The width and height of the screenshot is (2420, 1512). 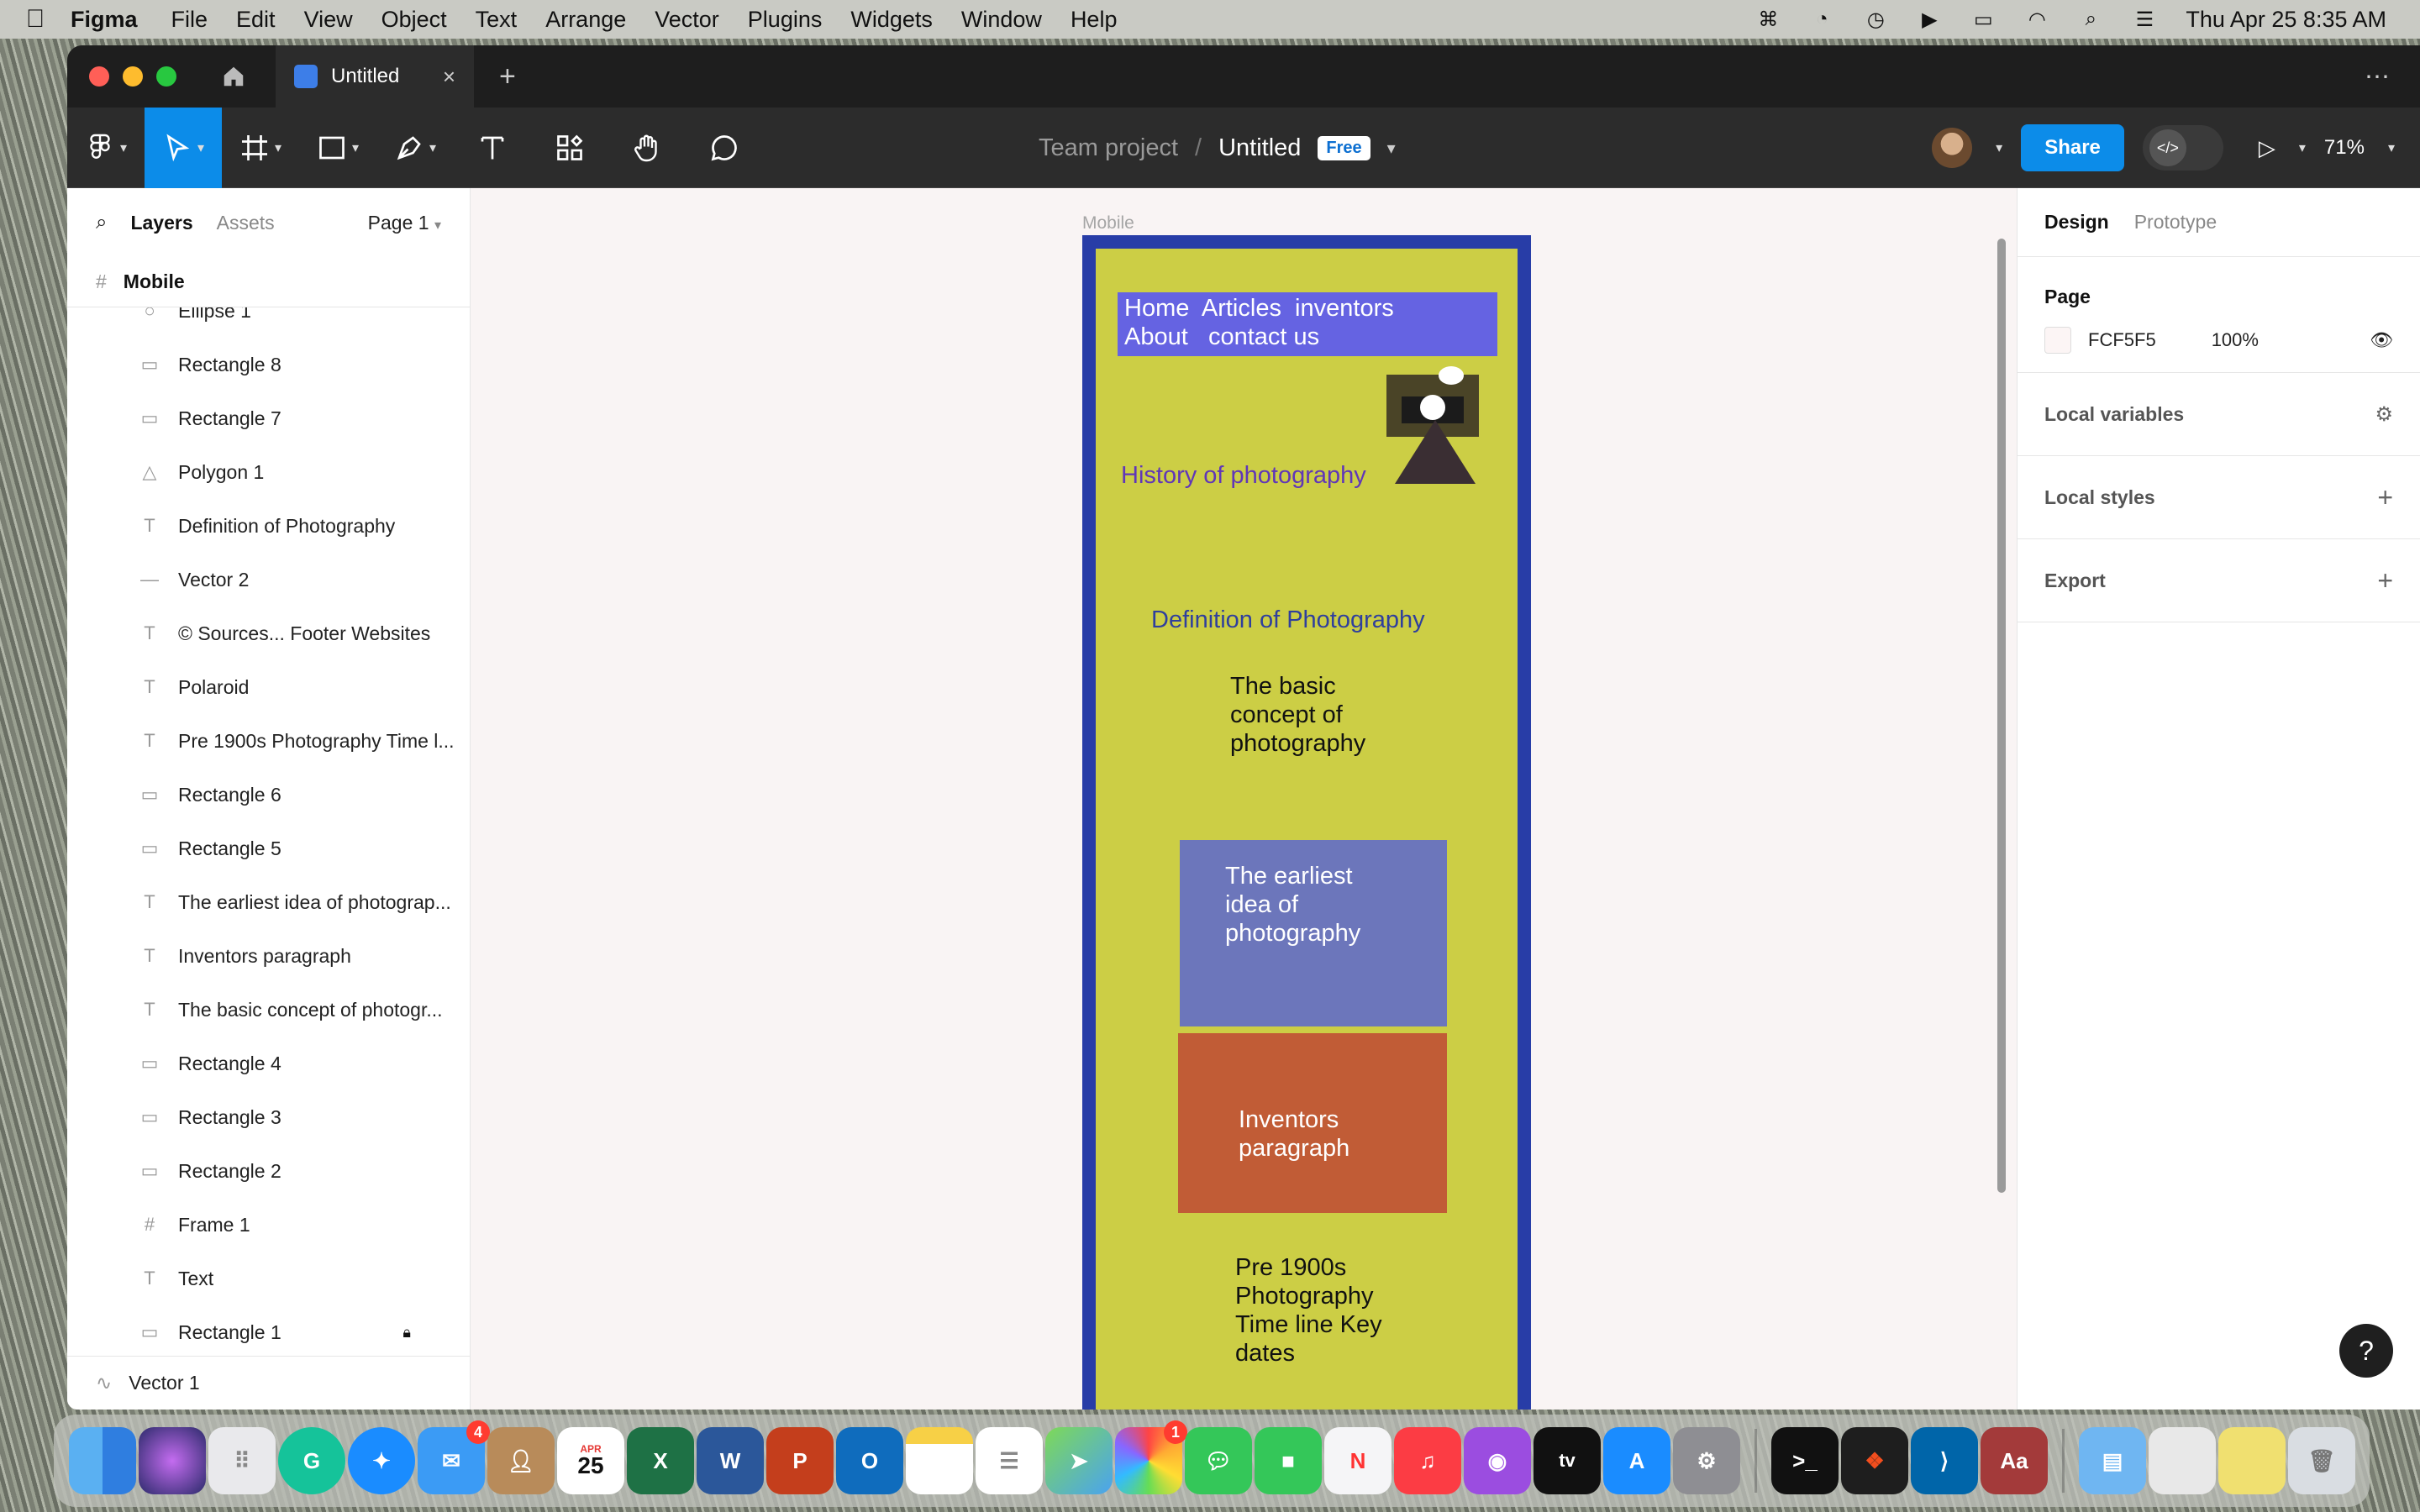 I want to click on menu-help: Help, so click(x=1094, y=20).